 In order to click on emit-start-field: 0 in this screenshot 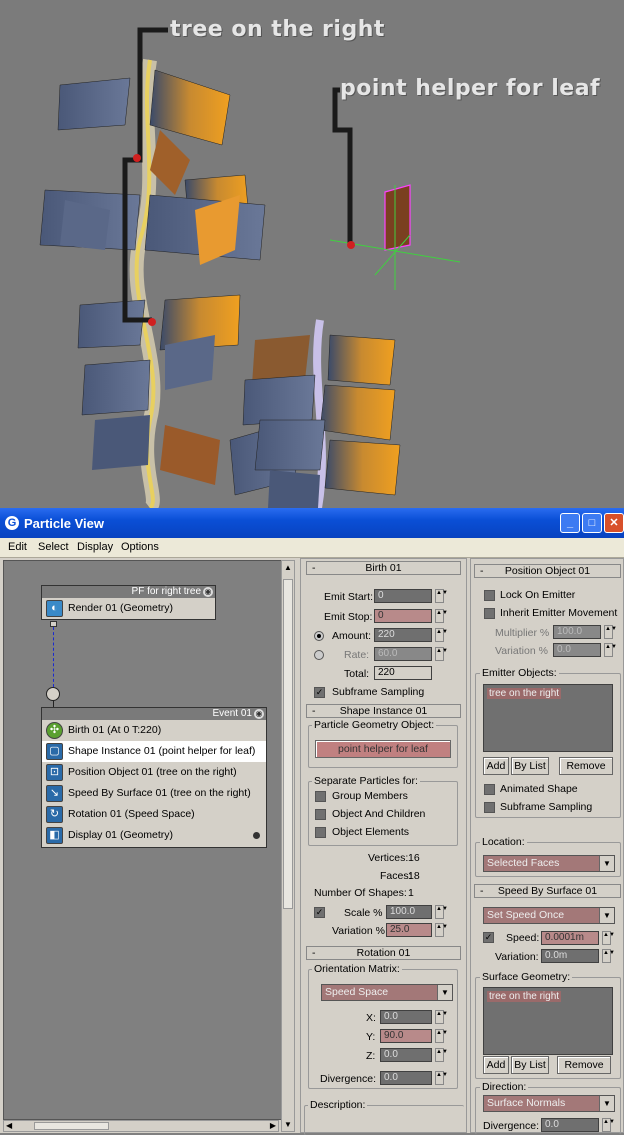, I will do `click(403, 596)`.